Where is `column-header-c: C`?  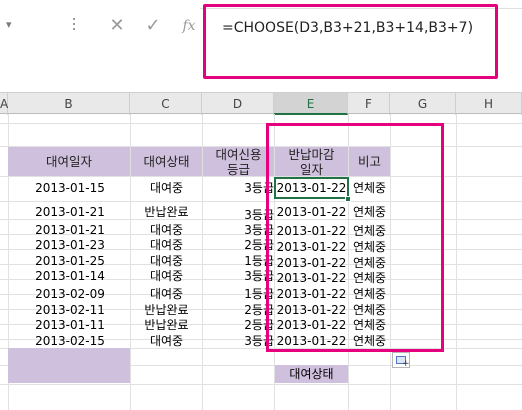 column-header-c: C is located at coordinates (166, 104).